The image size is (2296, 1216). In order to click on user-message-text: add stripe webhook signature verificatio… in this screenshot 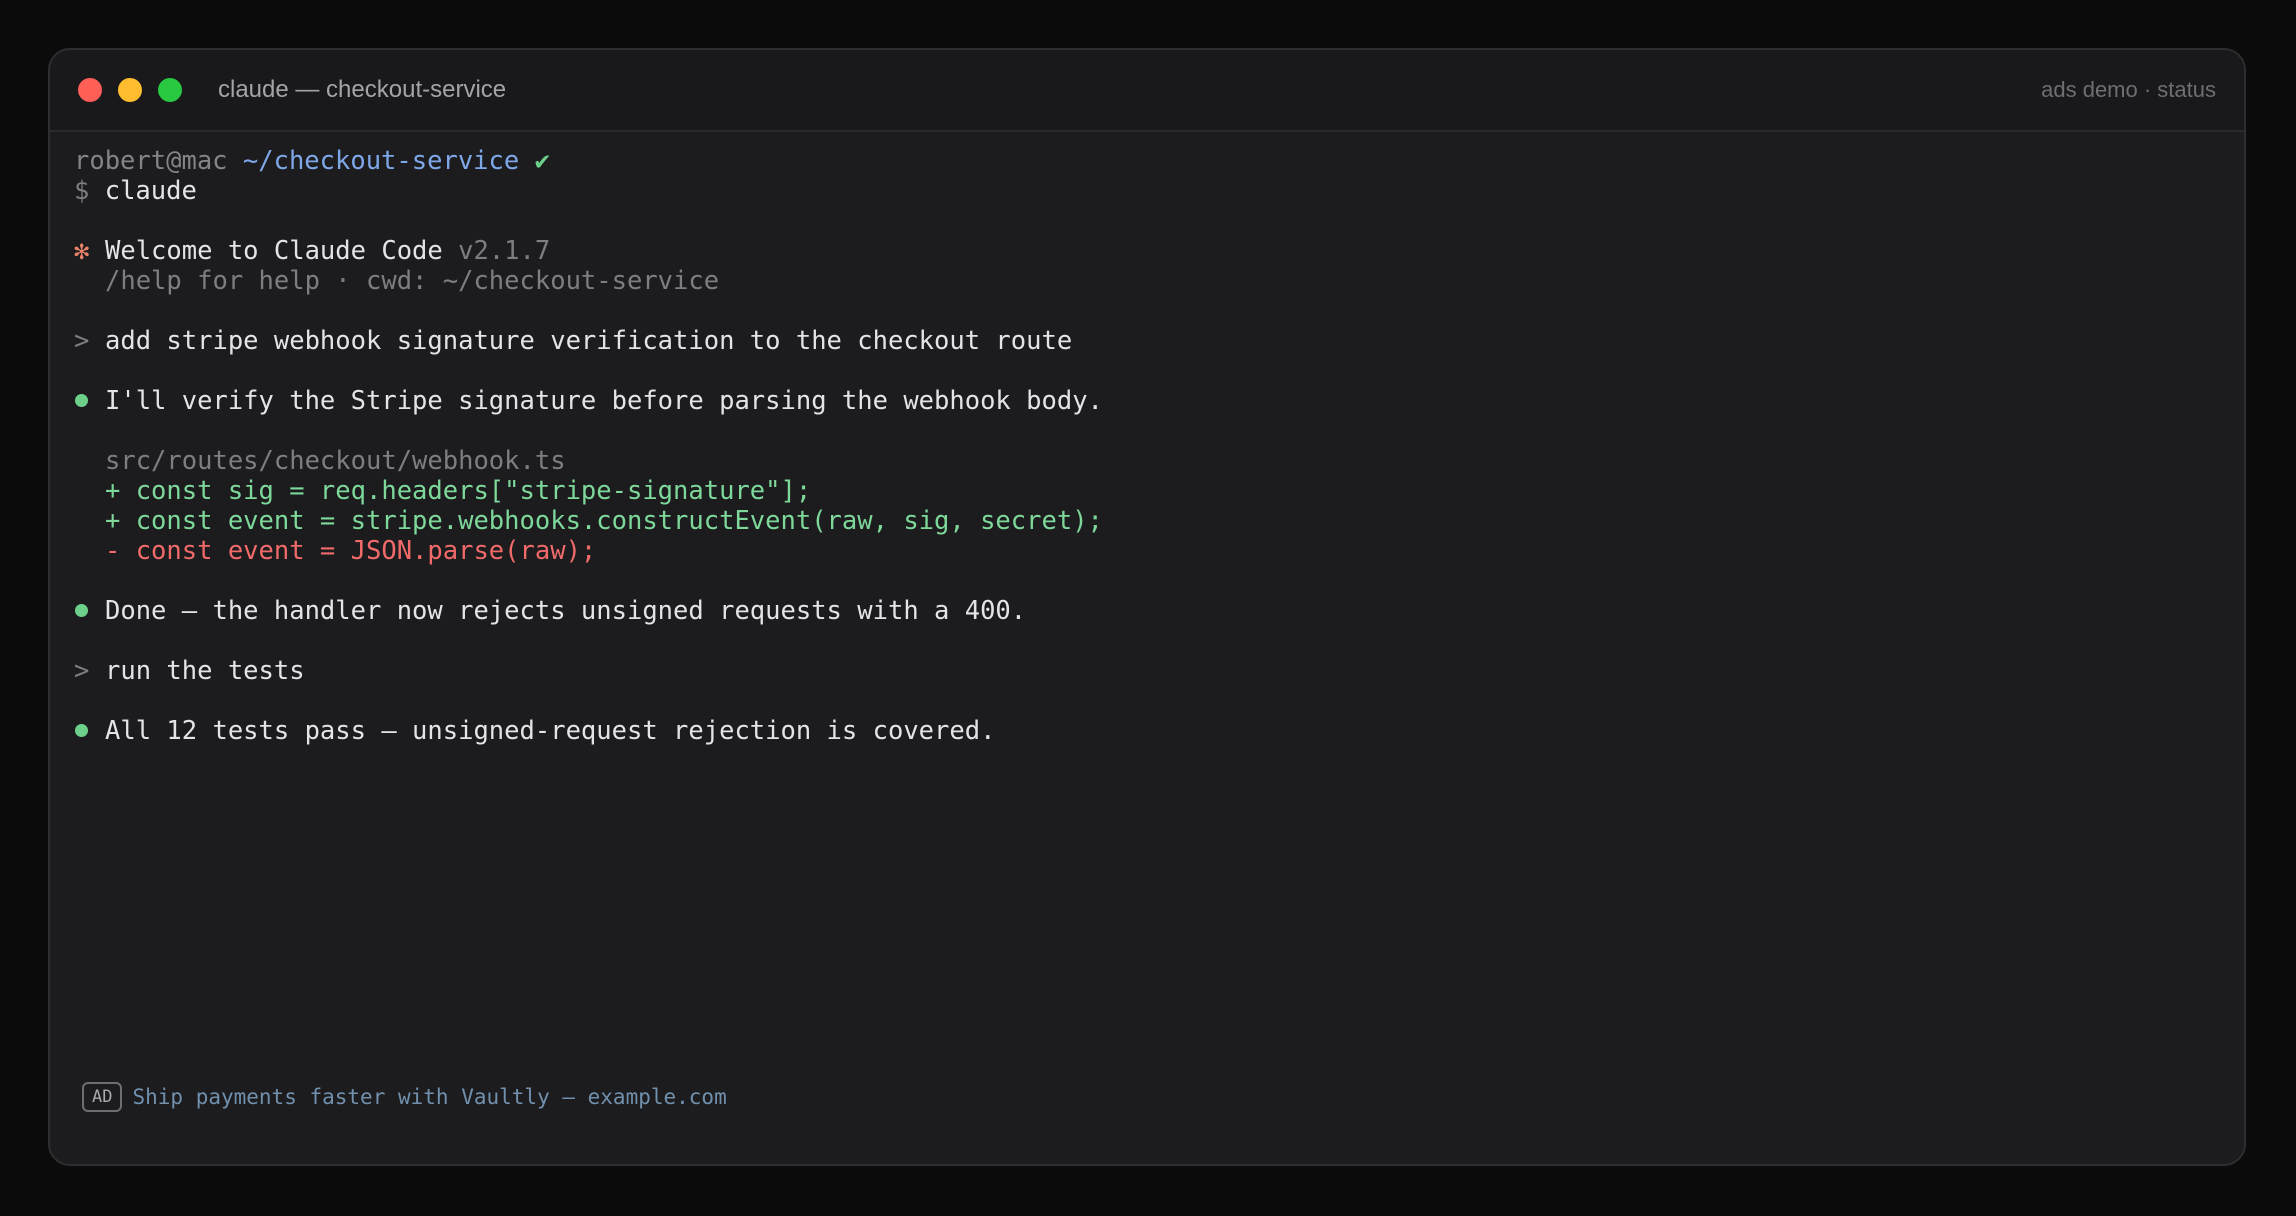, I will do `click(589, 341)`.